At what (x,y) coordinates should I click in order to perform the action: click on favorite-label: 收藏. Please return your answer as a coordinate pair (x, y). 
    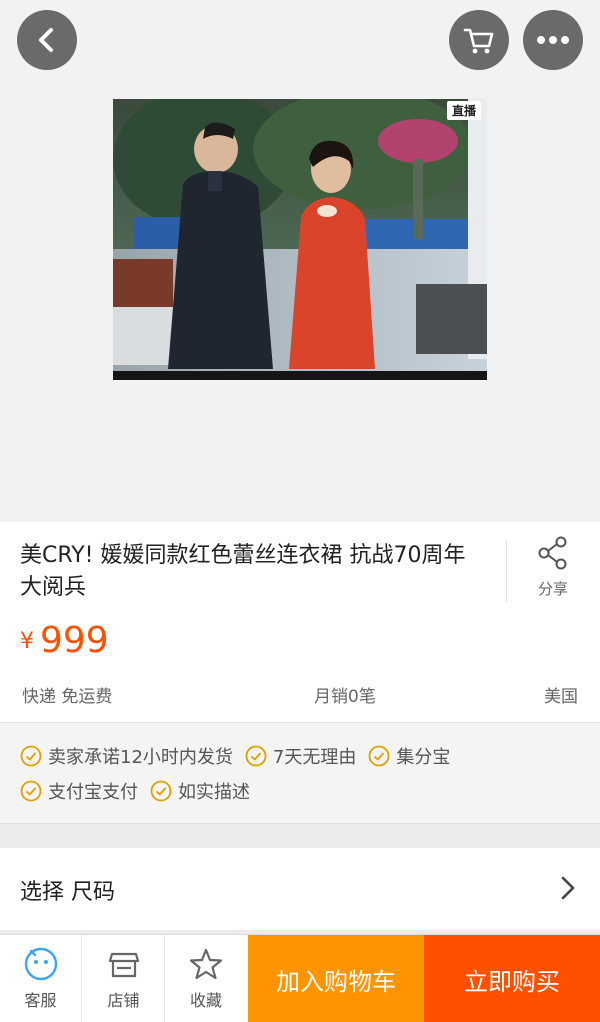
    Looking at the image, I should click on (205, 1000).